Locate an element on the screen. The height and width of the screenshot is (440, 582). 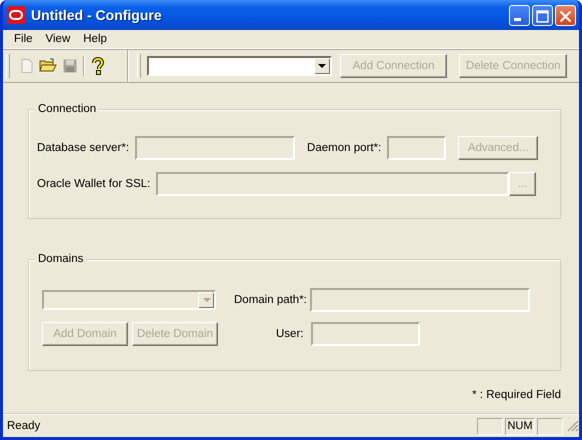
menu-item: Help is located at coordinates (95, 39).